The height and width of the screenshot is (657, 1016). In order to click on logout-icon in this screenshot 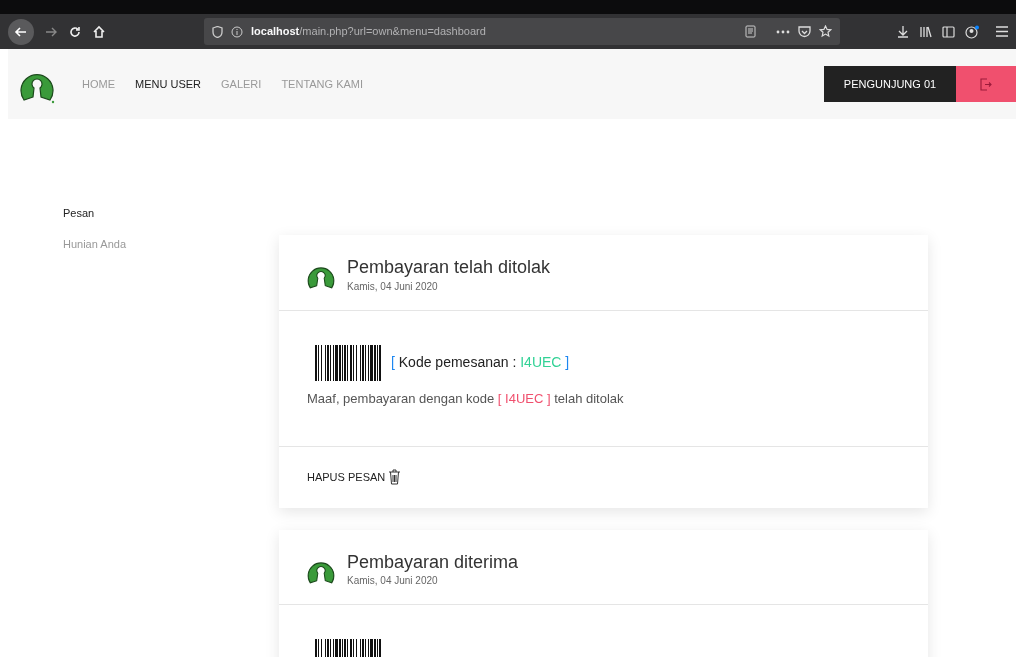, I will do `click(986, 84)`.